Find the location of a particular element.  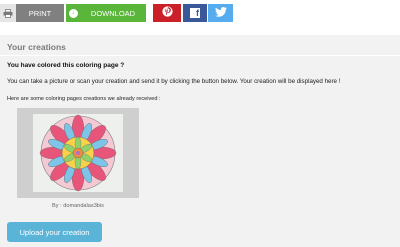

pinterest-button is located at coordinates (167, 13).